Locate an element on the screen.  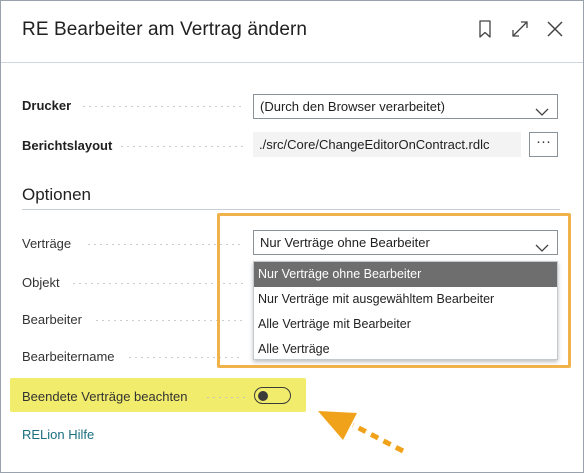
drucker-label: Drucker is located at coordinates (47, 105).